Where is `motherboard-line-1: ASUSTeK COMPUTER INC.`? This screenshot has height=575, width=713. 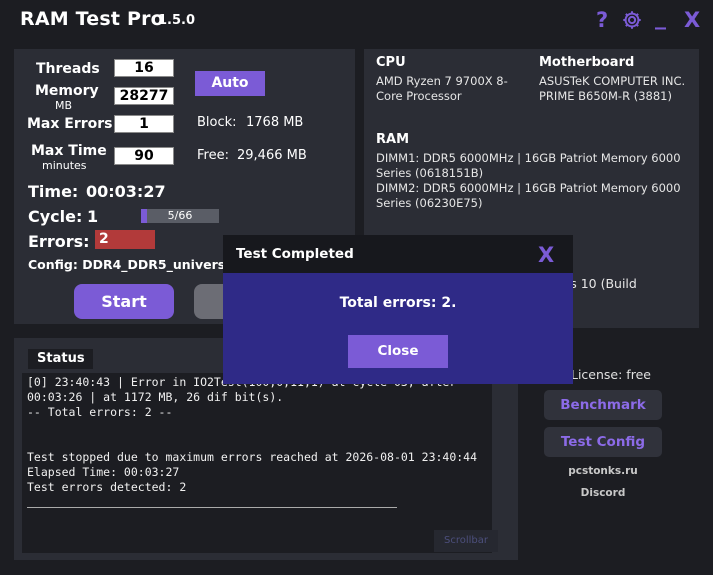 motherboard-line-1: ASUSTeK COMPUTER INC. is located at coordinates (612, 81).